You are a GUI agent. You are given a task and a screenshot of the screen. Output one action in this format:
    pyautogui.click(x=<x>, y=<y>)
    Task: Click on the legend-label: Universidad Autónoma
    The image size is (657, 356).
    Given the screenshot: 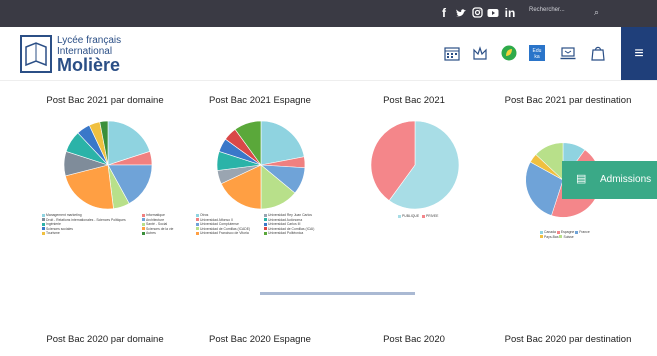 What is the action you would take?
    pyautogui.click(x=285, y=219)
    